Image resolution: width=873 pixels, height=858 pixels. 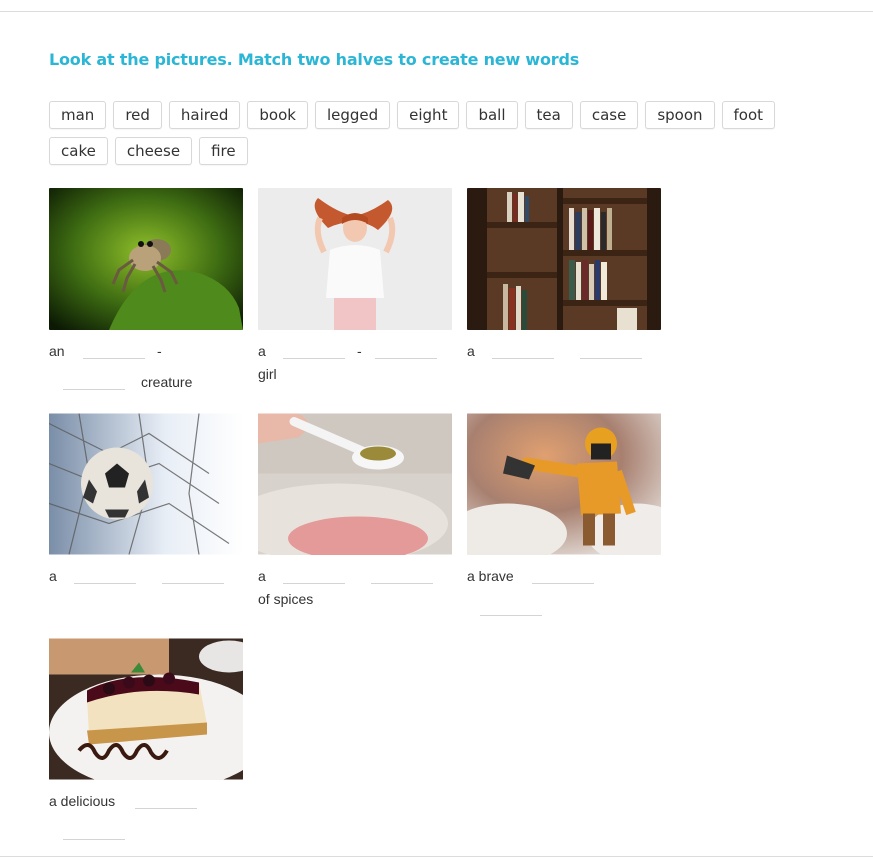 I want to click on football-image, so click(x=146, y=484).